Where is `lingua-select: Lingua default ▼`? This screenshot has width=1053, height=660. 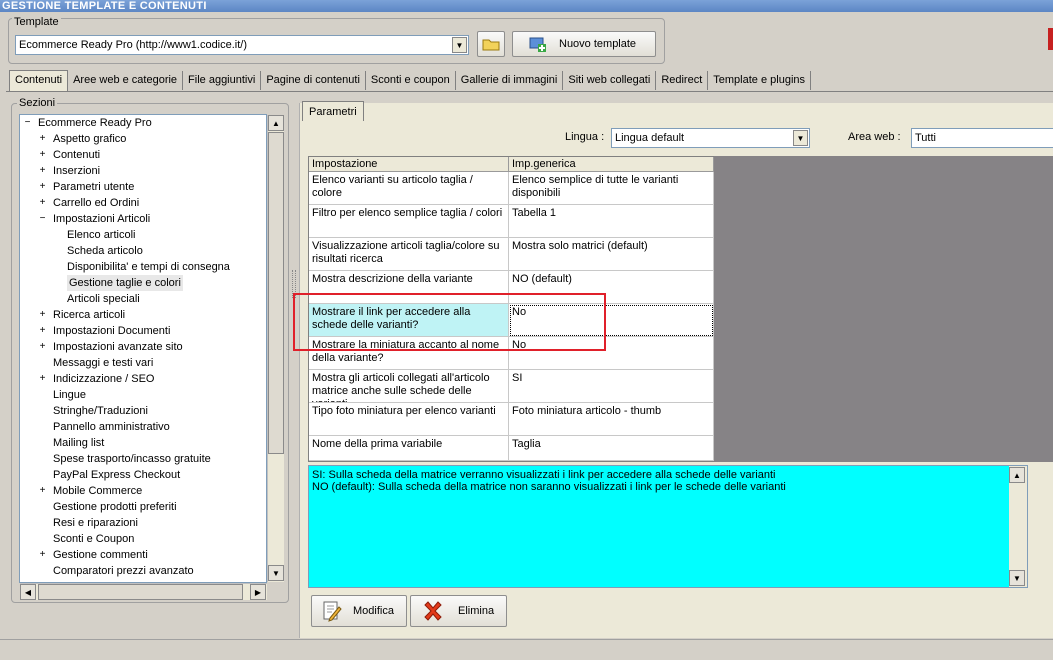
lingua-select: Lingua default ▼ is located at coordinates (710, 138).